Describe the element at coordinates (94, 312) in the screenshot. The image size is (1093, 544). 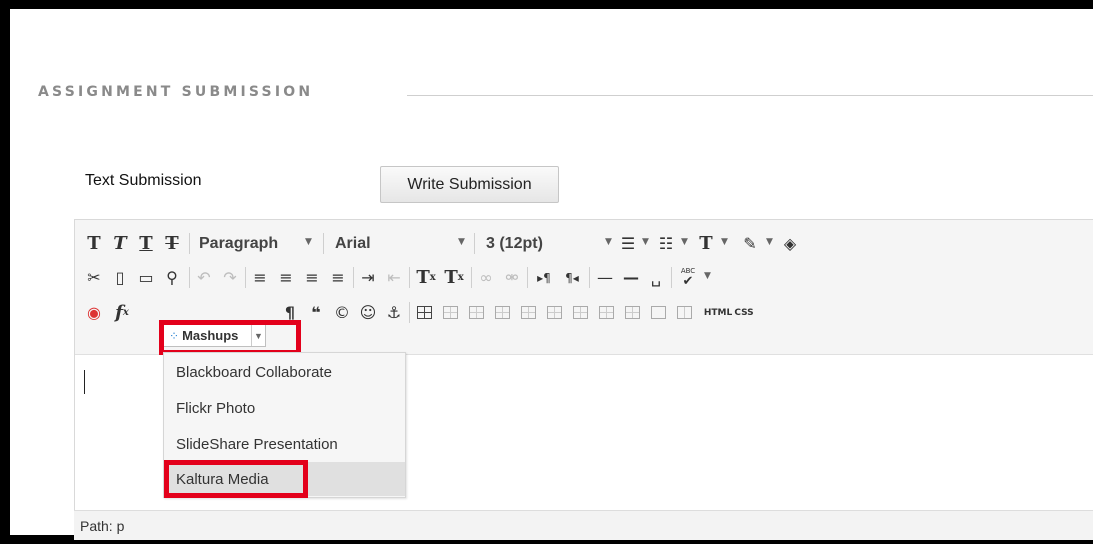
I see `record-icon: ◉` at that location.